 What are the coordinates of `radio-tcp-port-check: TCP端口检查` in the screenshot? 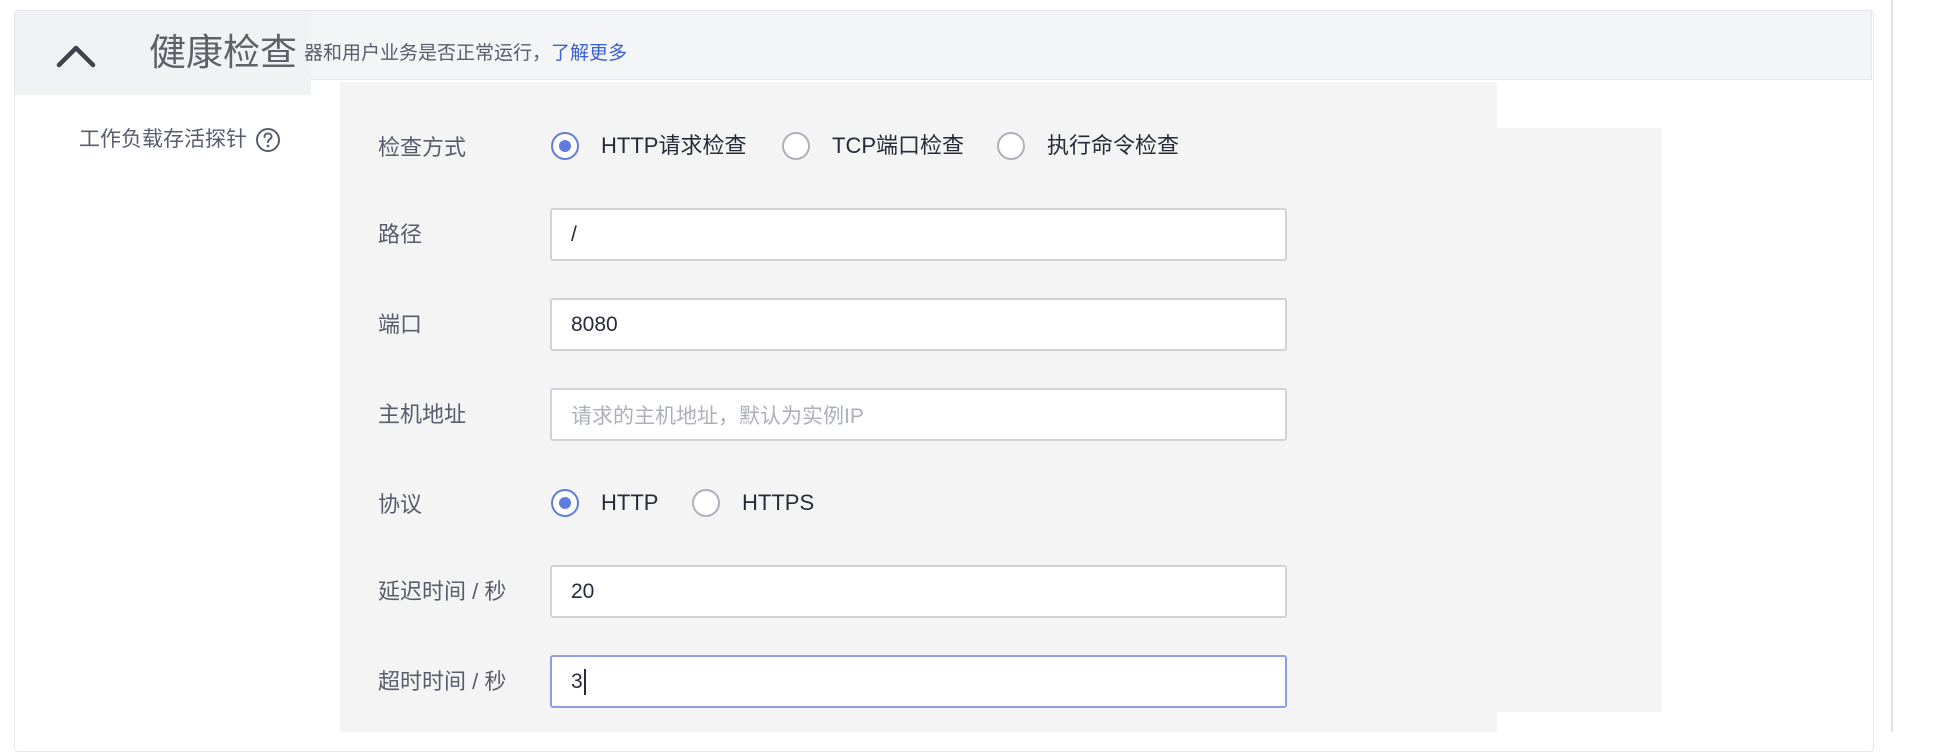 It's located at (873, 146).